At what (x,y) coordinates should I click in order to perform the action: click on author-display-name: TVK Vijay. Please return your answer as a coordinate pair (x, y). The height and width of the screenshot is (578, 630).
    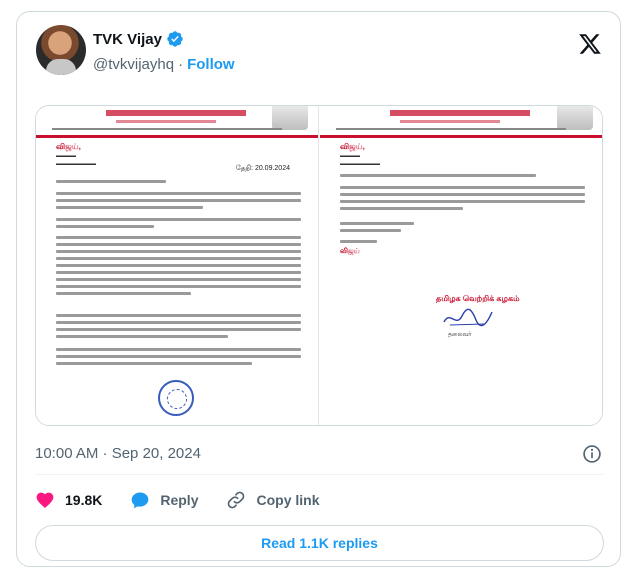
    Looking at the image, I should click on (127, 39).